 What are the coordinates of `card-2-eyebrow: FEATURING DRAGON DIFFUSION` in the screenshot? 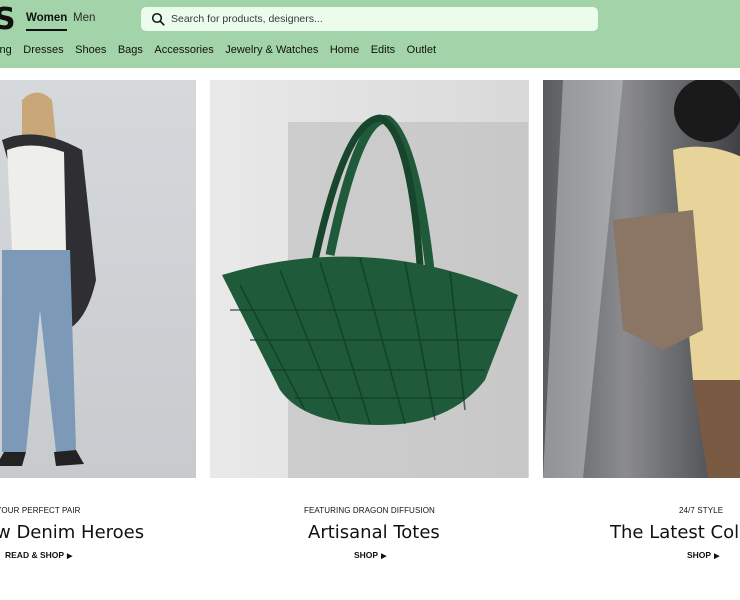 It's located at (369, 510).